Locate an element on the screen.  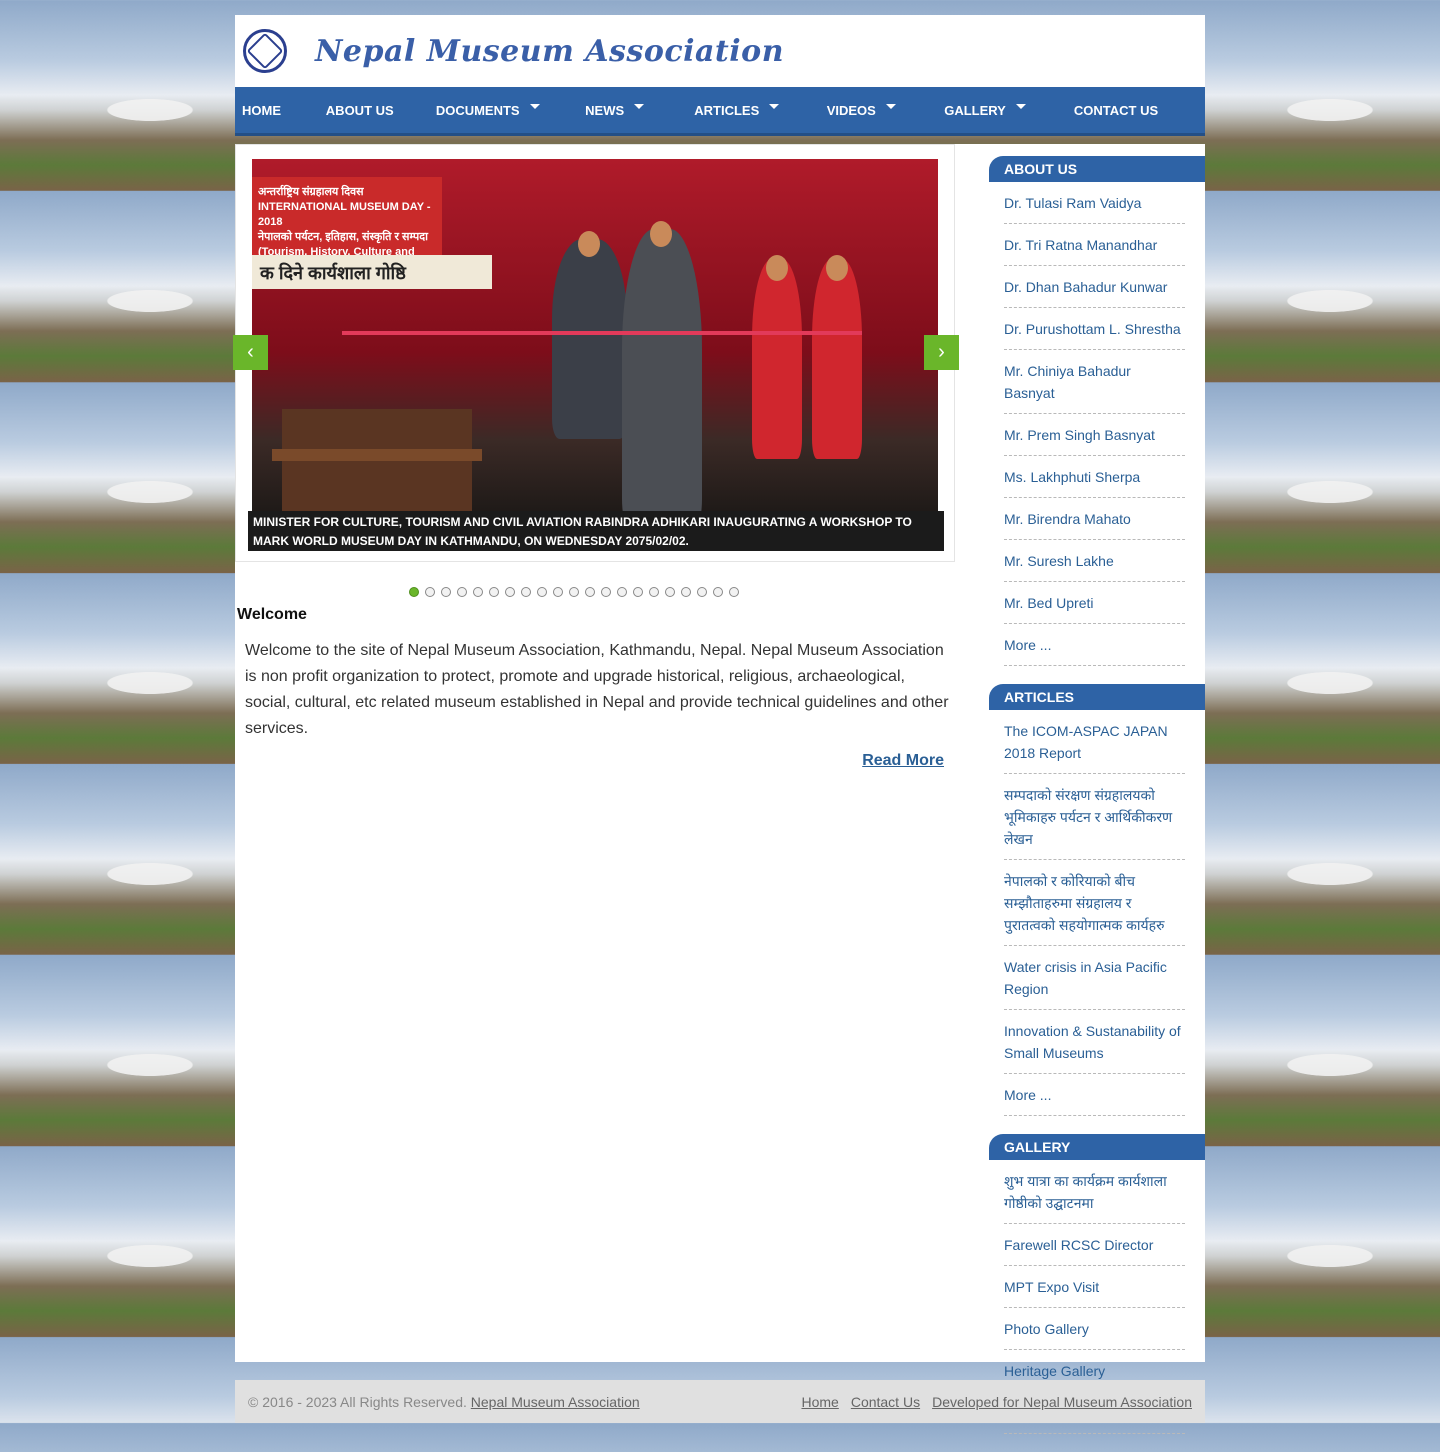
nav-item-label: Gallery is located at coordinates (975, 110).